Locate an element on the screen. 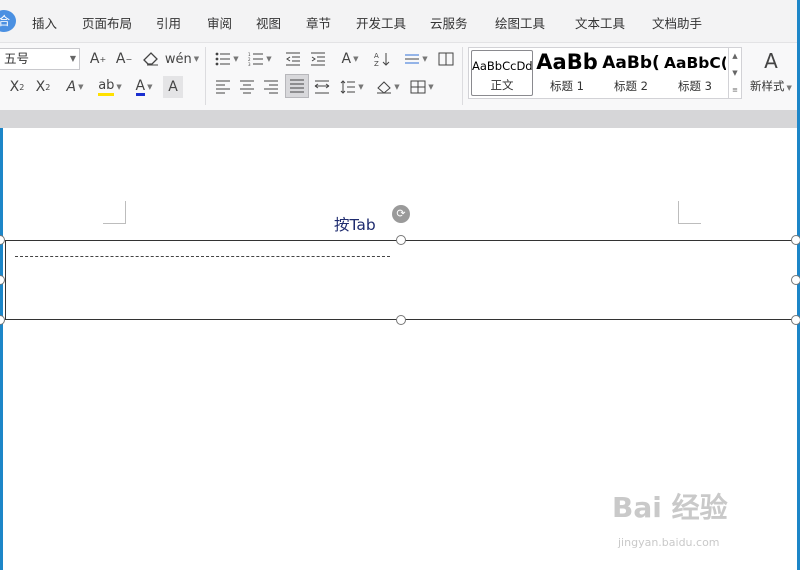 This screenshot has width=800, height=570. menu-references: 引用 is located at coordinates (168, 22).